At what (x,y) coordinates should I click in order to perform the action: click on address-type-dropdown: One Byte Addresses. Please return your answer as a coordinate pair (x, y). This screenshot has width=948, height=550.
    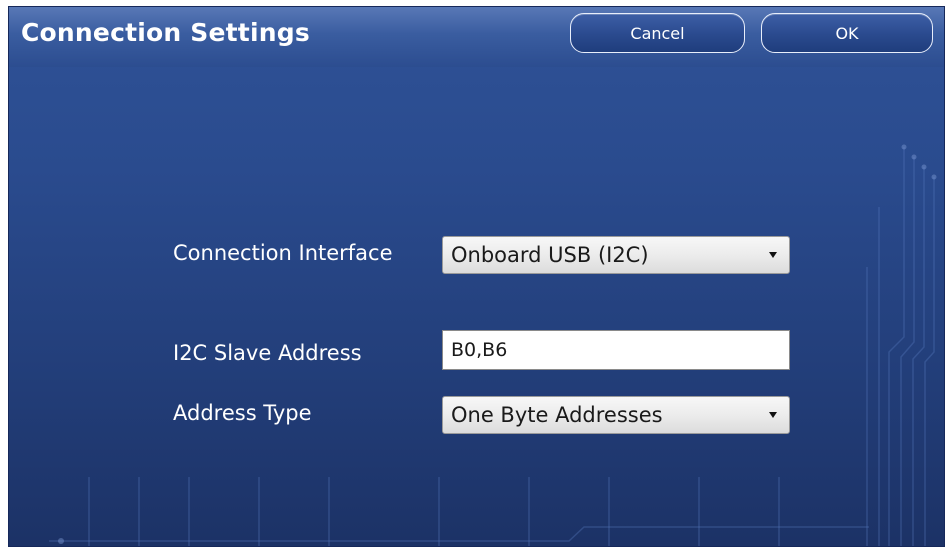
    Looking at the image, I should click on (616, 415).